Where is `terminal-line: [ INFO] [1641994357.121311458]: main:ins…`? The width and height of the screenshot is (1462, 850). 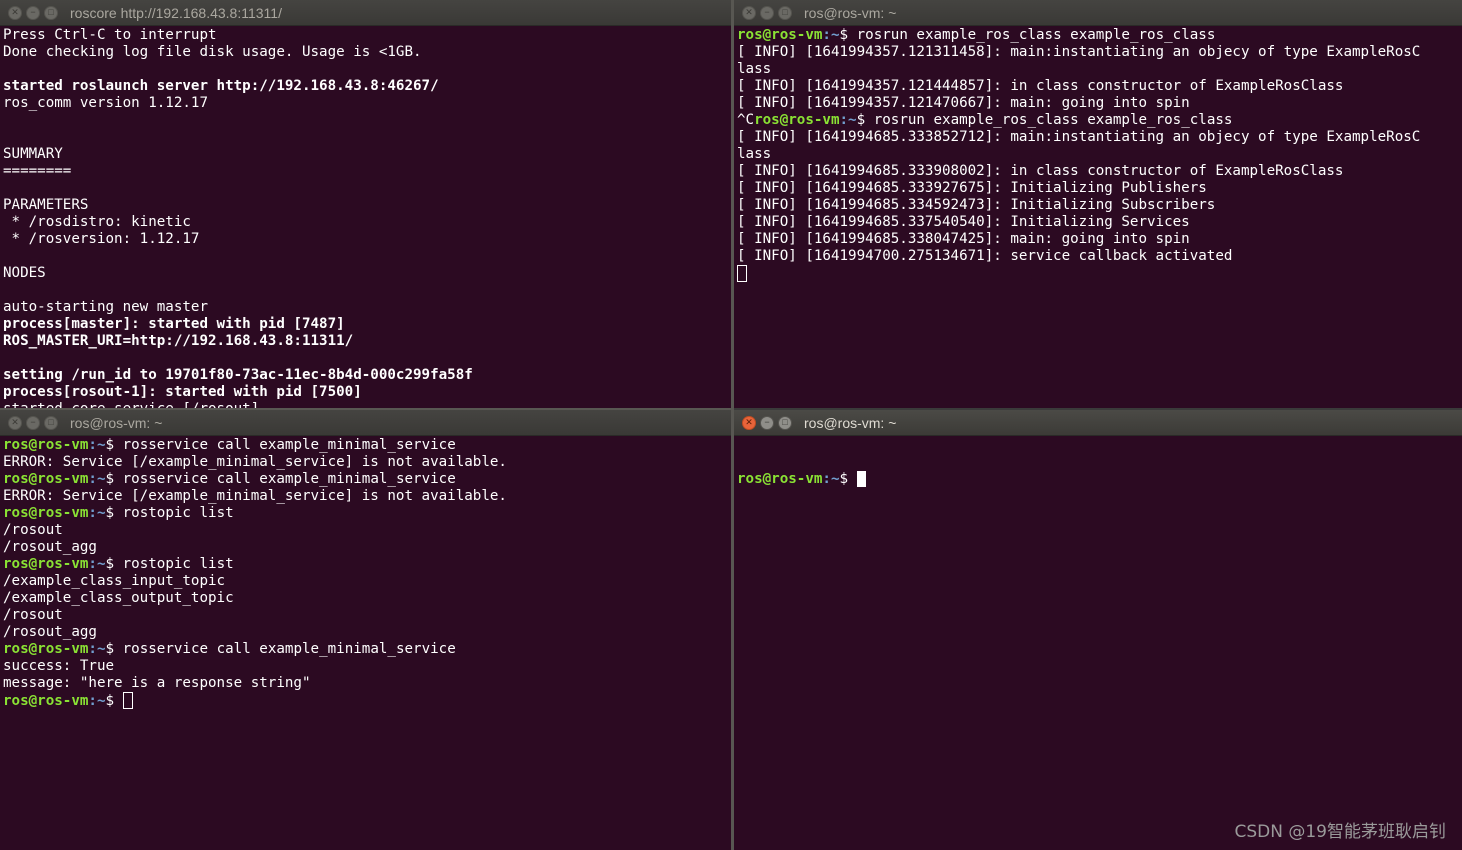 terminal-line: [ INFO] [1641994357.121311458]: main:ins… is located at coordinates (1099, 52).